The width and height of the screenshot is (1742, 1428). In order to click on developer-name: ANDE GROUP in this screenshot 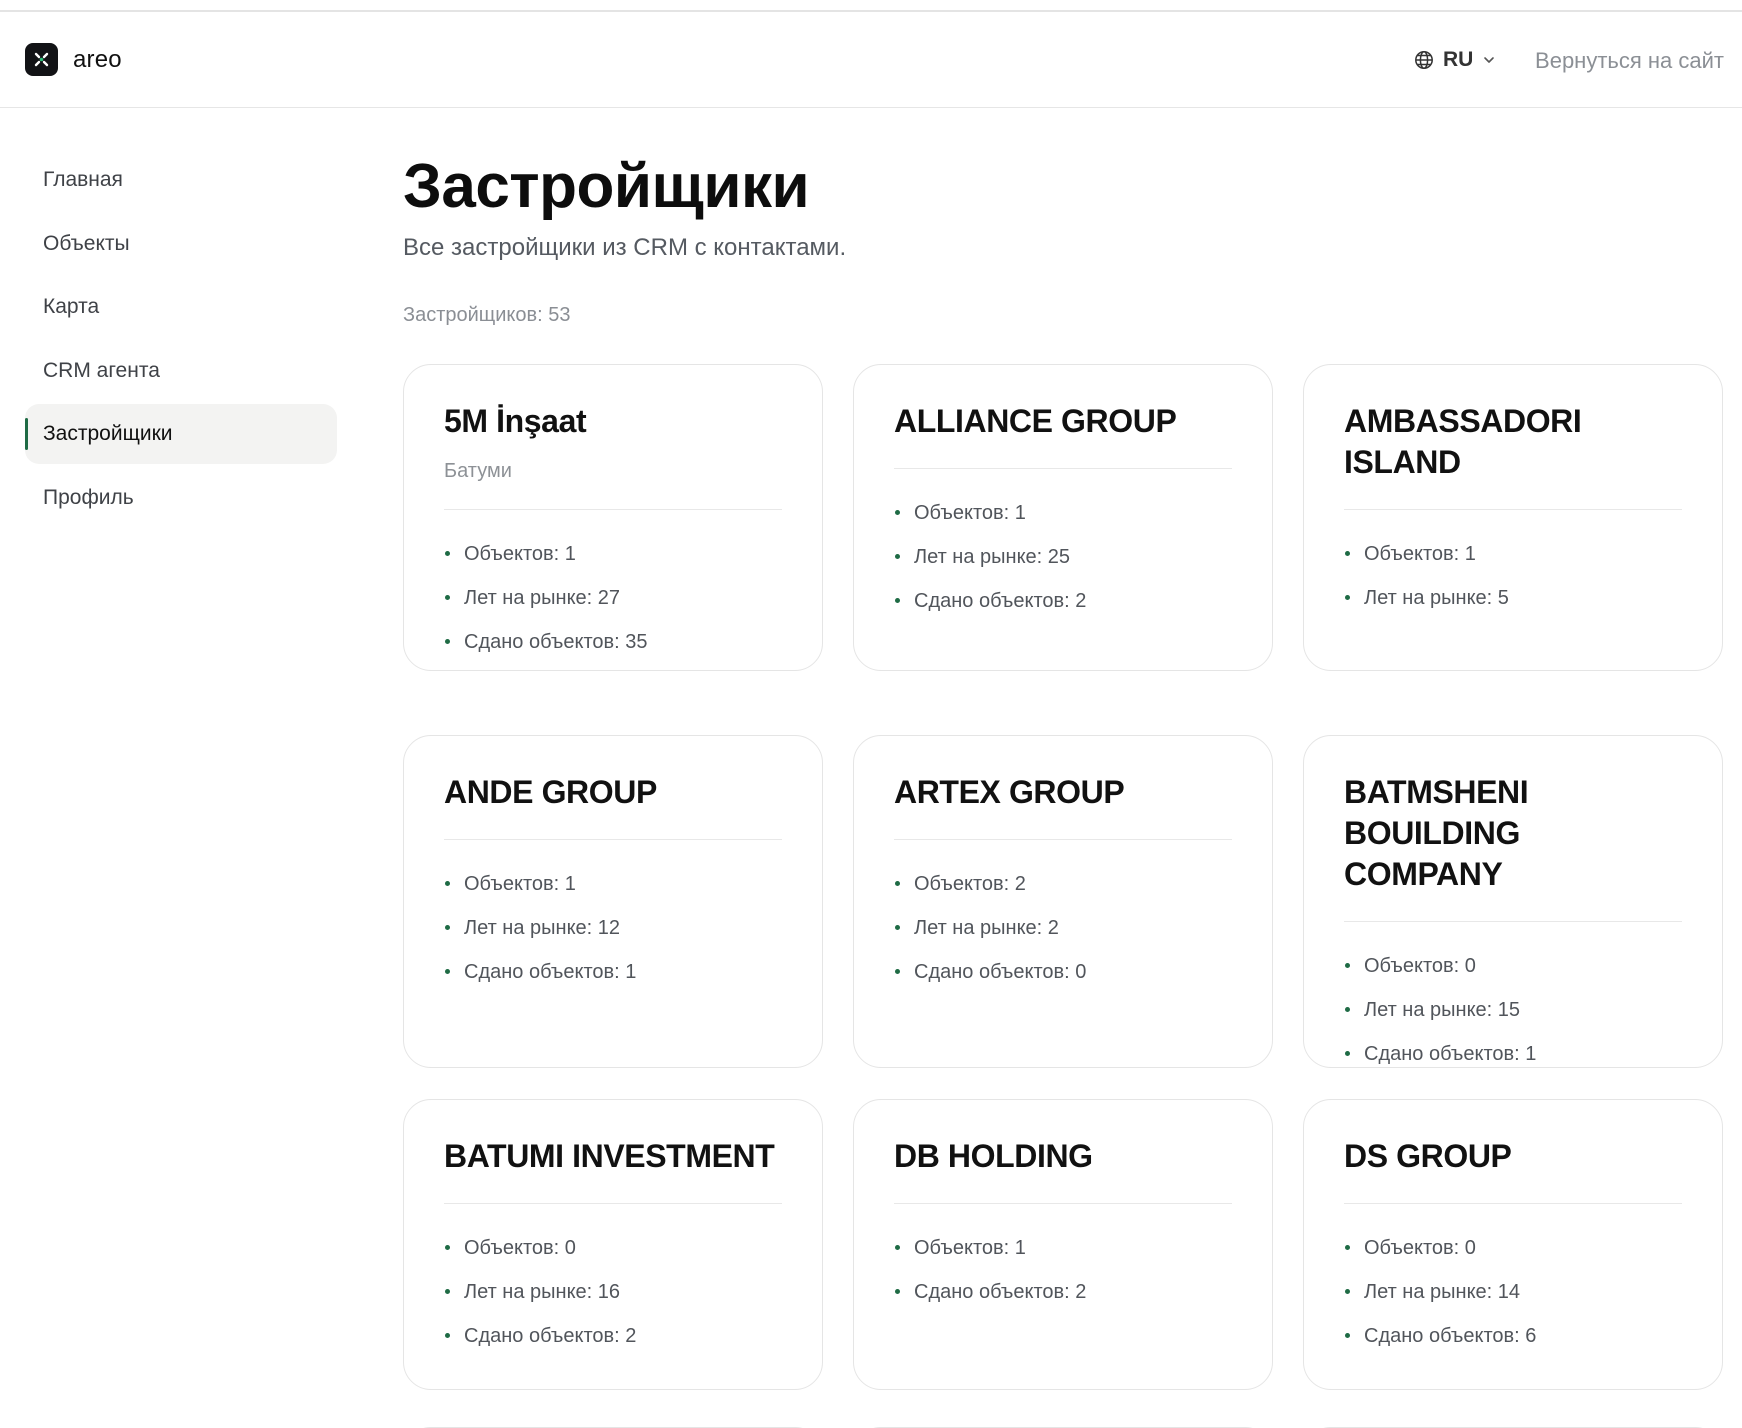, I will do `click(550, 792)`.